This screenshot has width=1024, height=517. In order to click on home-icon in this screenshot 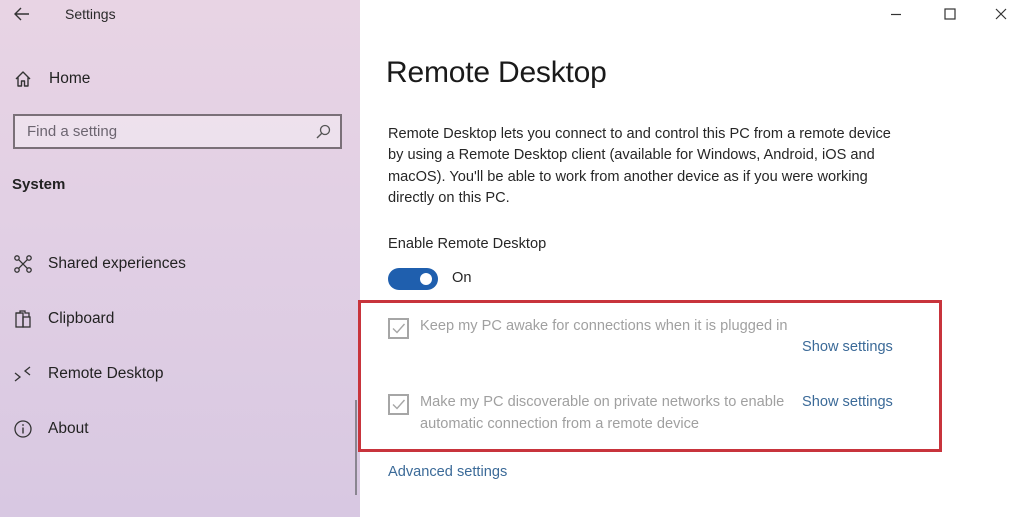, I will do `click(23, 79)`.